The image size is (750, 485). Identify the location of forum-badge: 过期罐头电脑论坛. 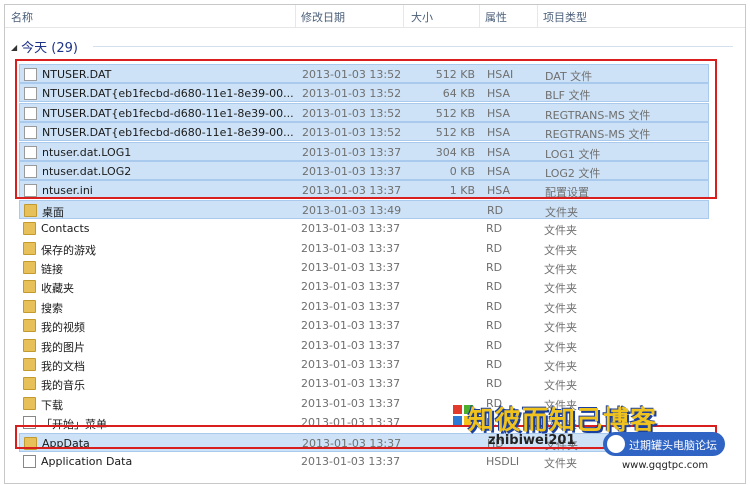
(664, 444).